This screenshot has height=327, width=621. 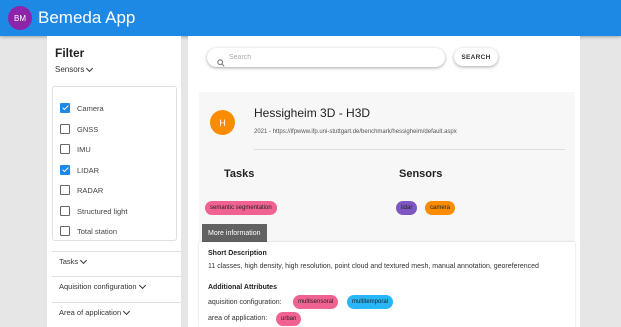 I want to click on checkbox-gnss: GNSS, so click(x=79, y=129).